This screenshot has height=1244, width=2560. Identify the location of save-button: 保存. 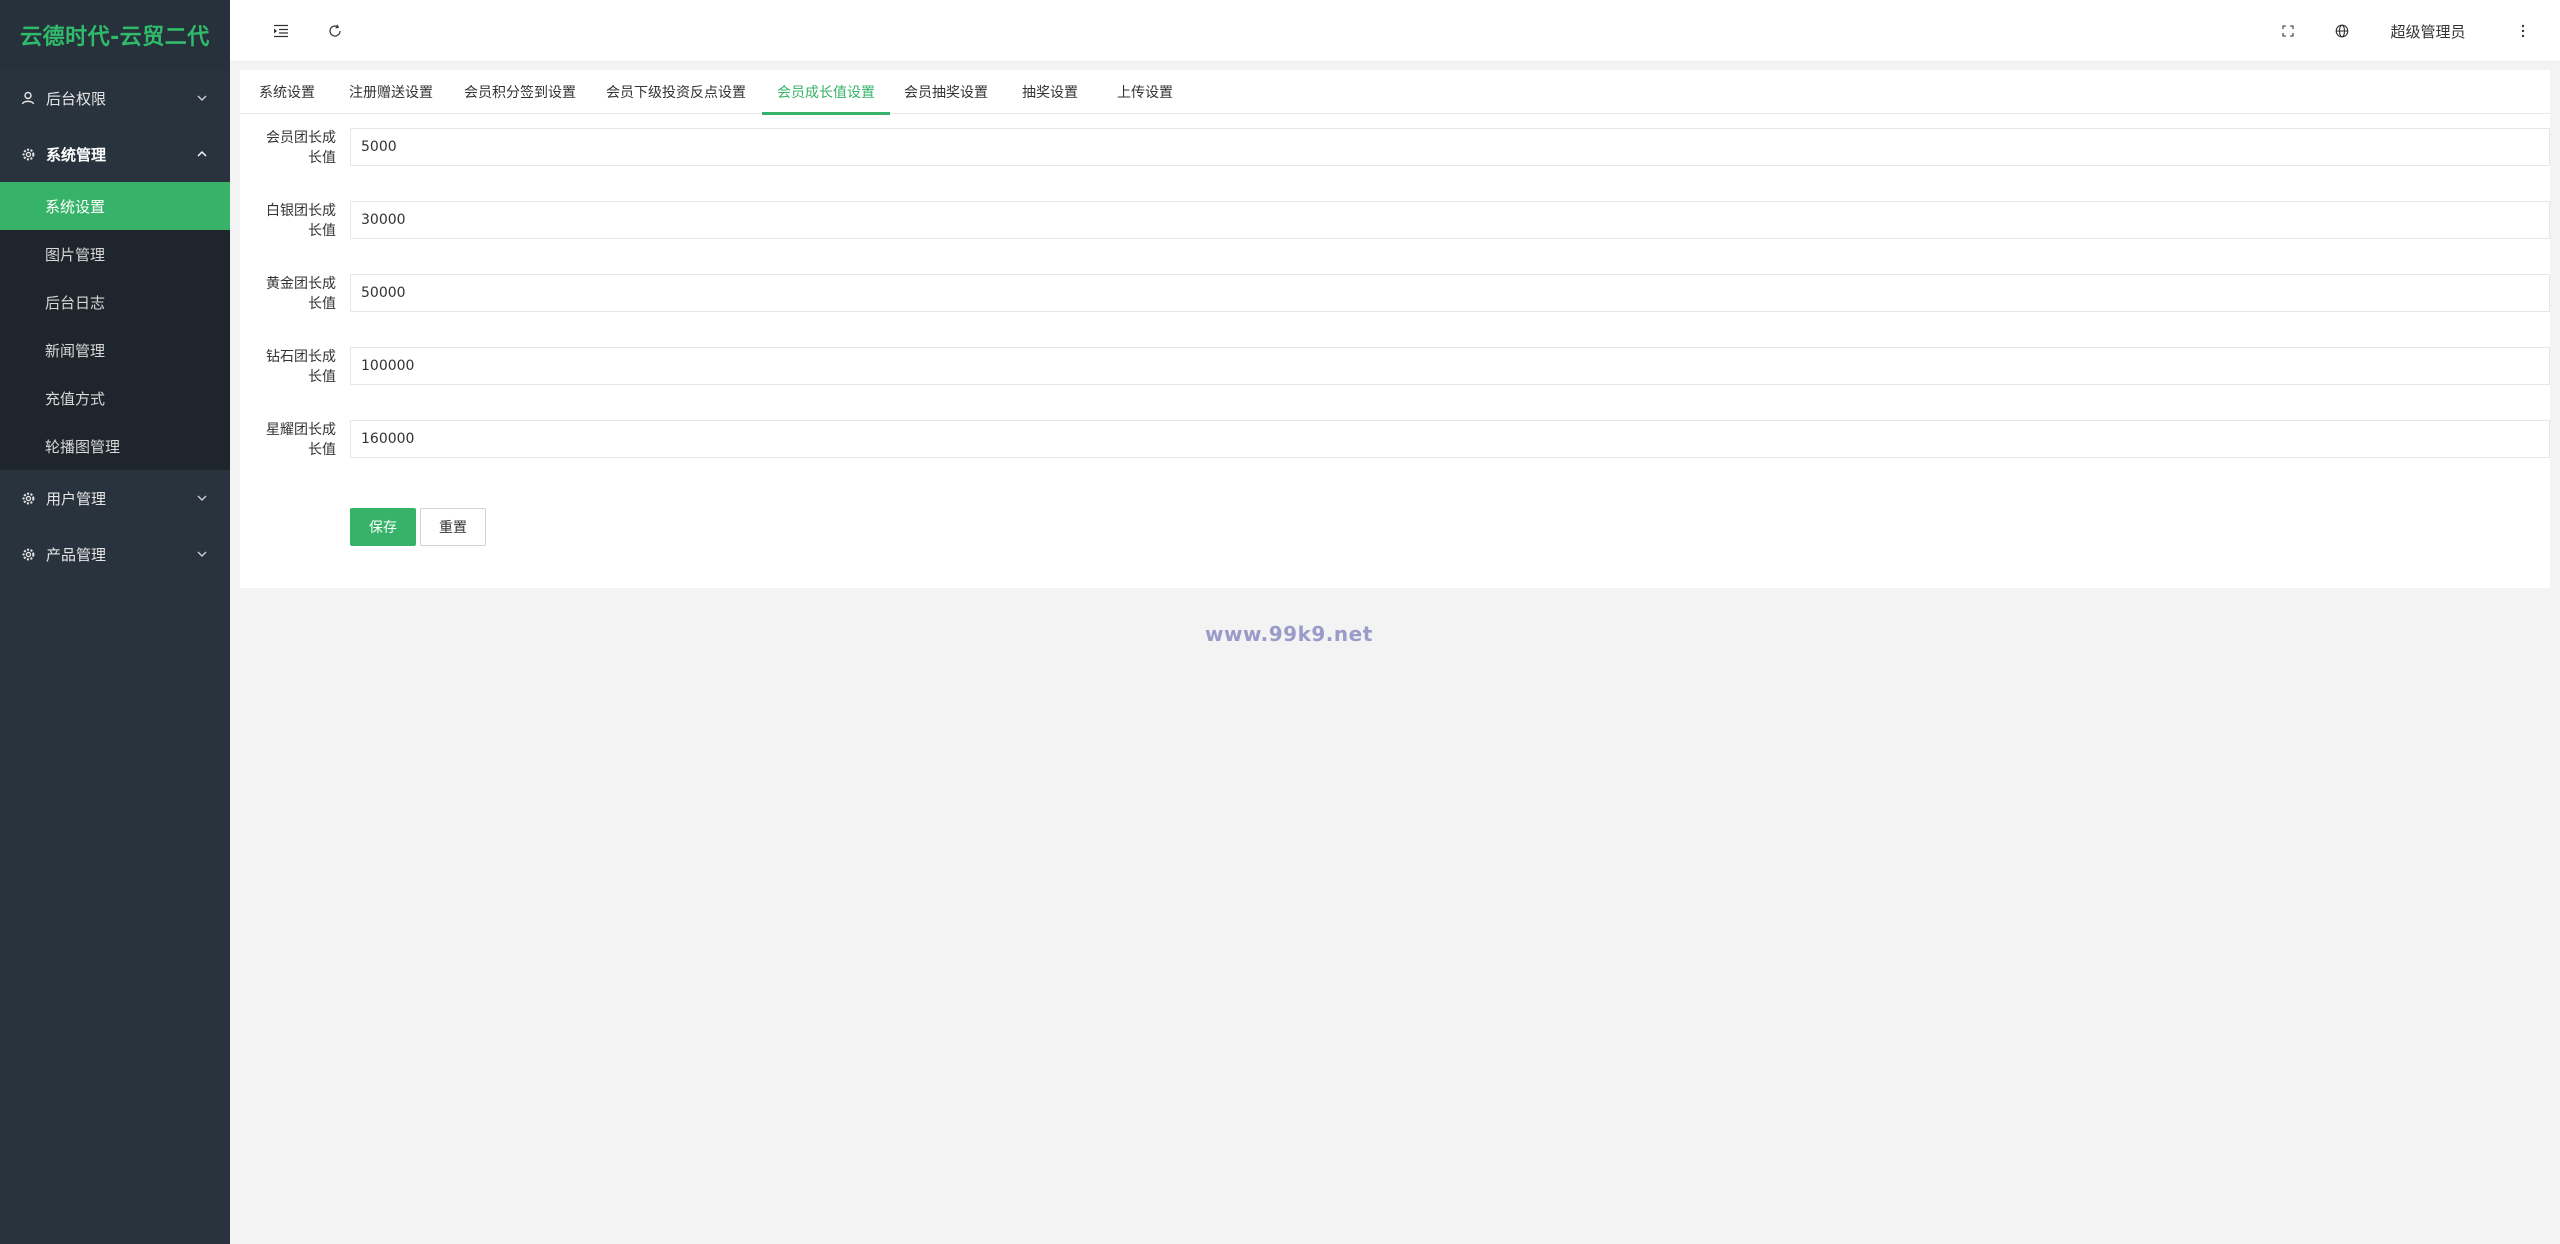
(383, 527).